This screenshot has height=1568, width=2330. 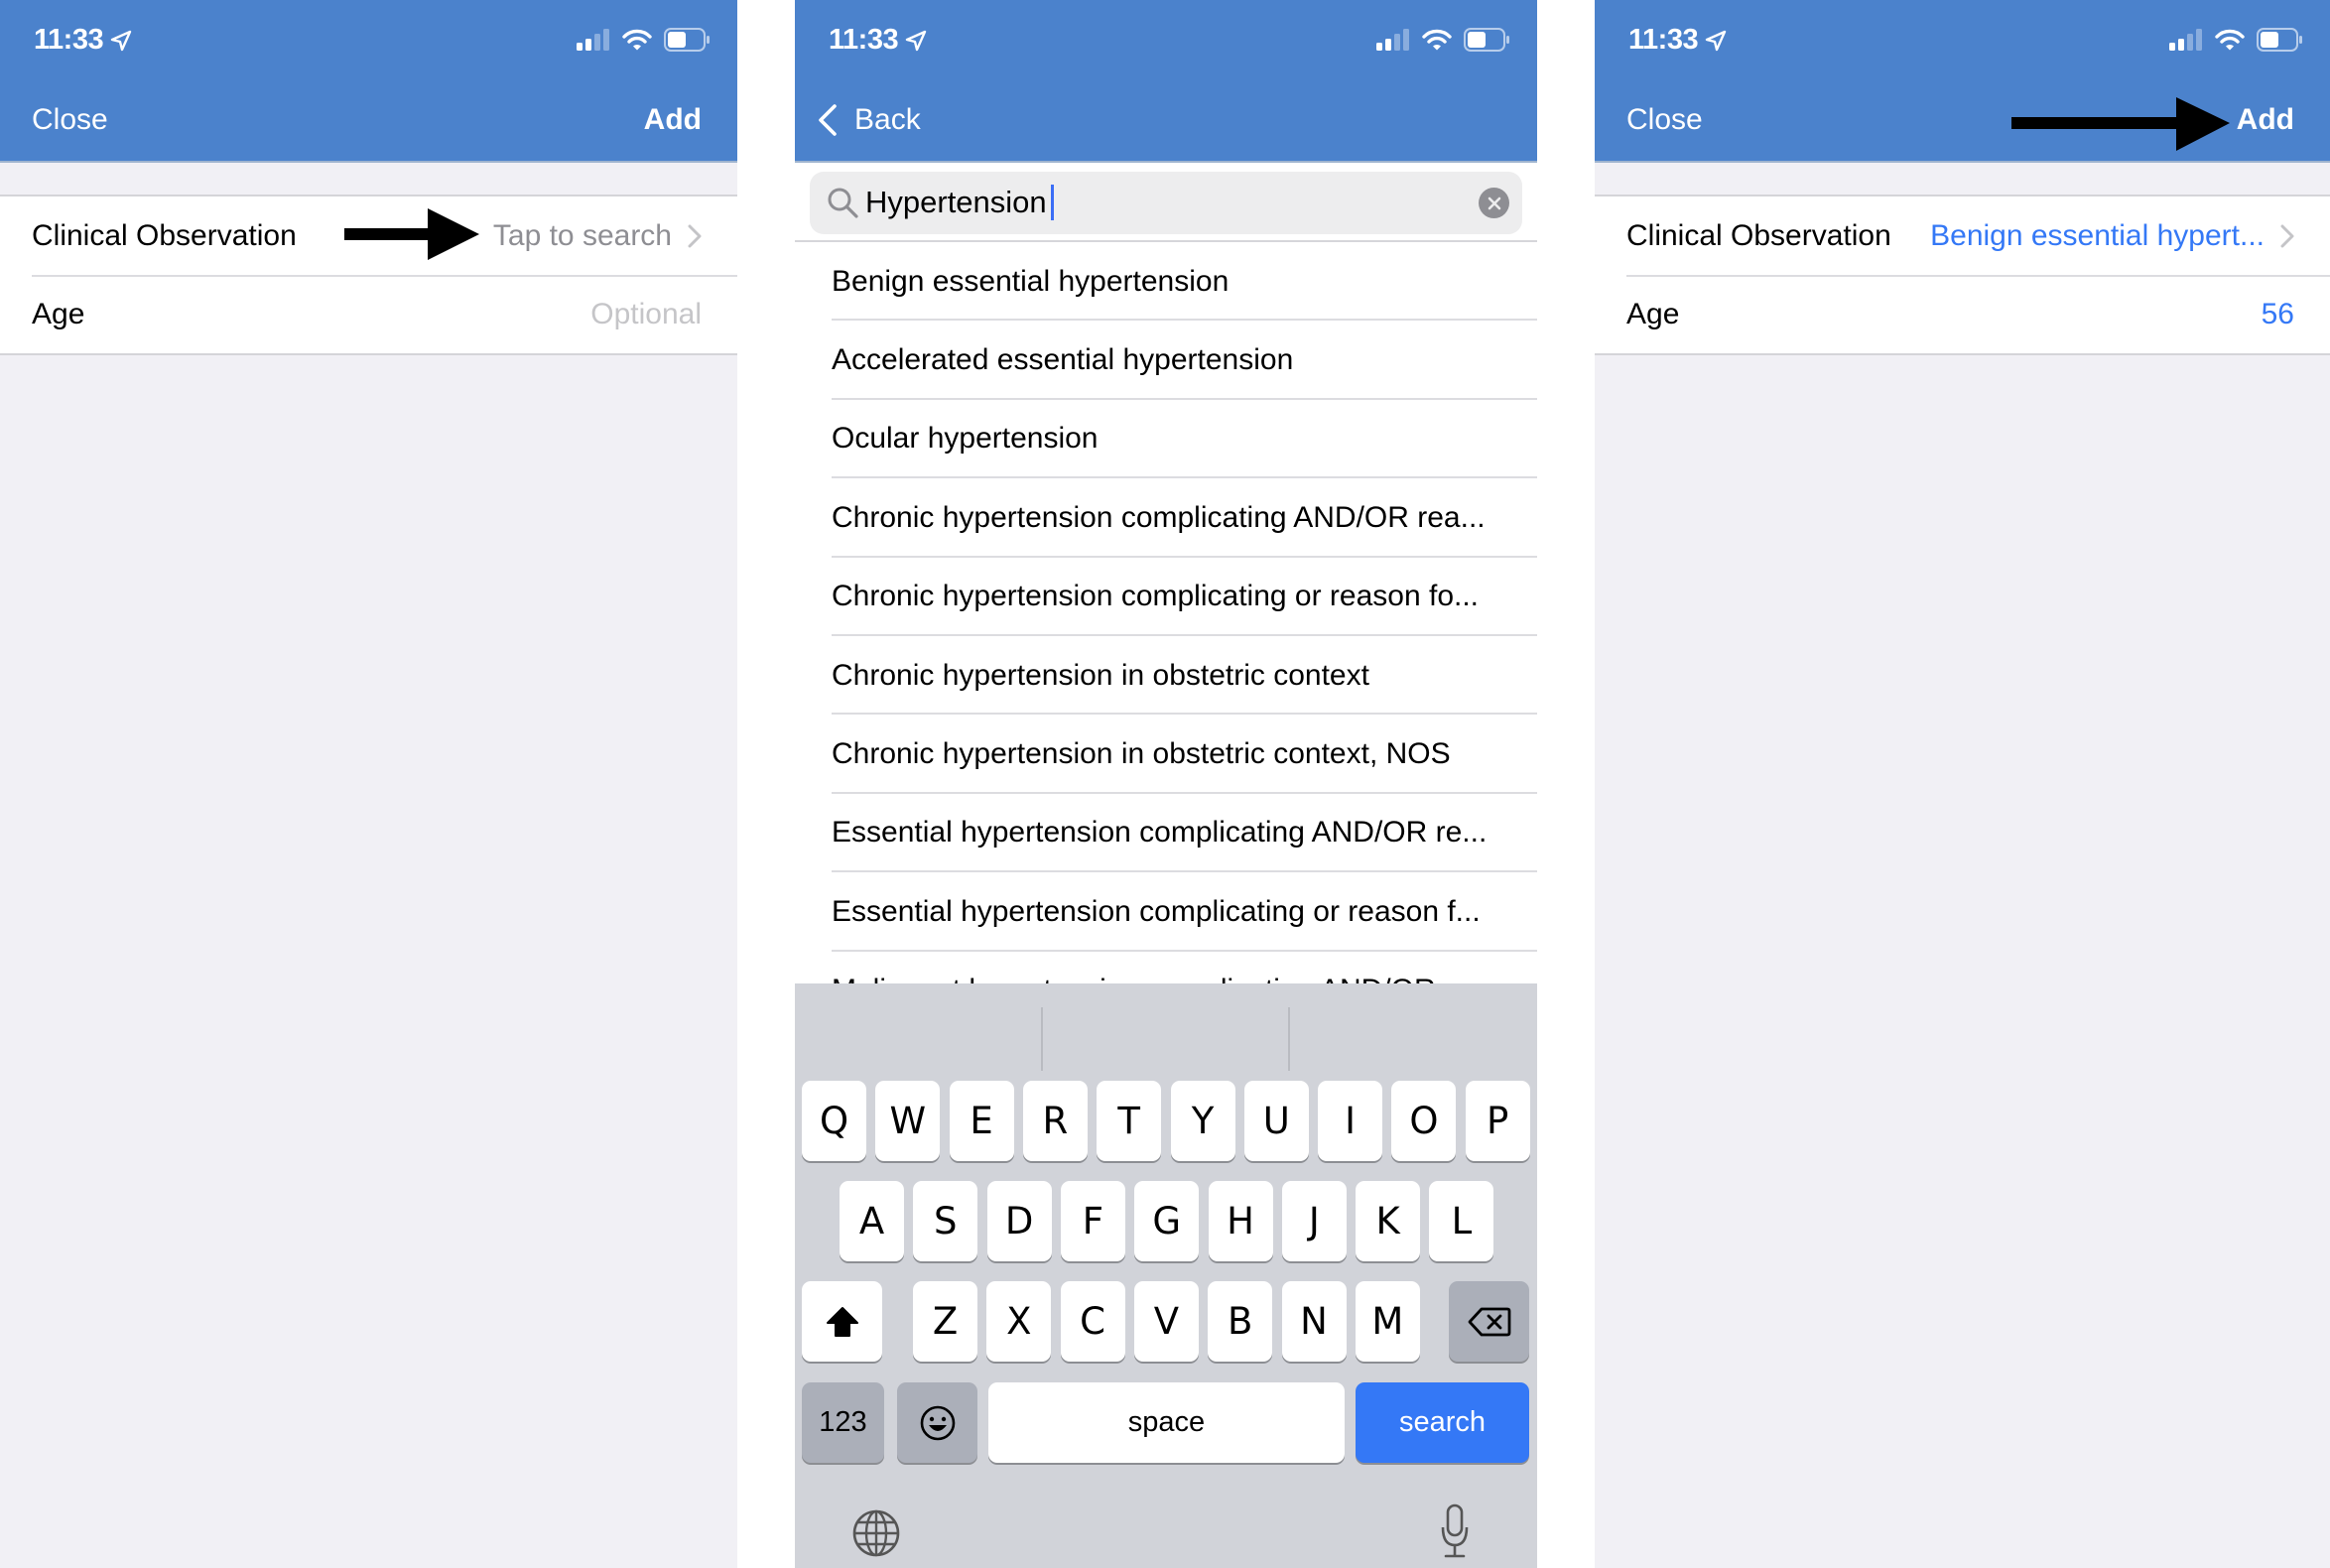 I want to click on search-field: Hypertension, so click(x=1166, y=203).